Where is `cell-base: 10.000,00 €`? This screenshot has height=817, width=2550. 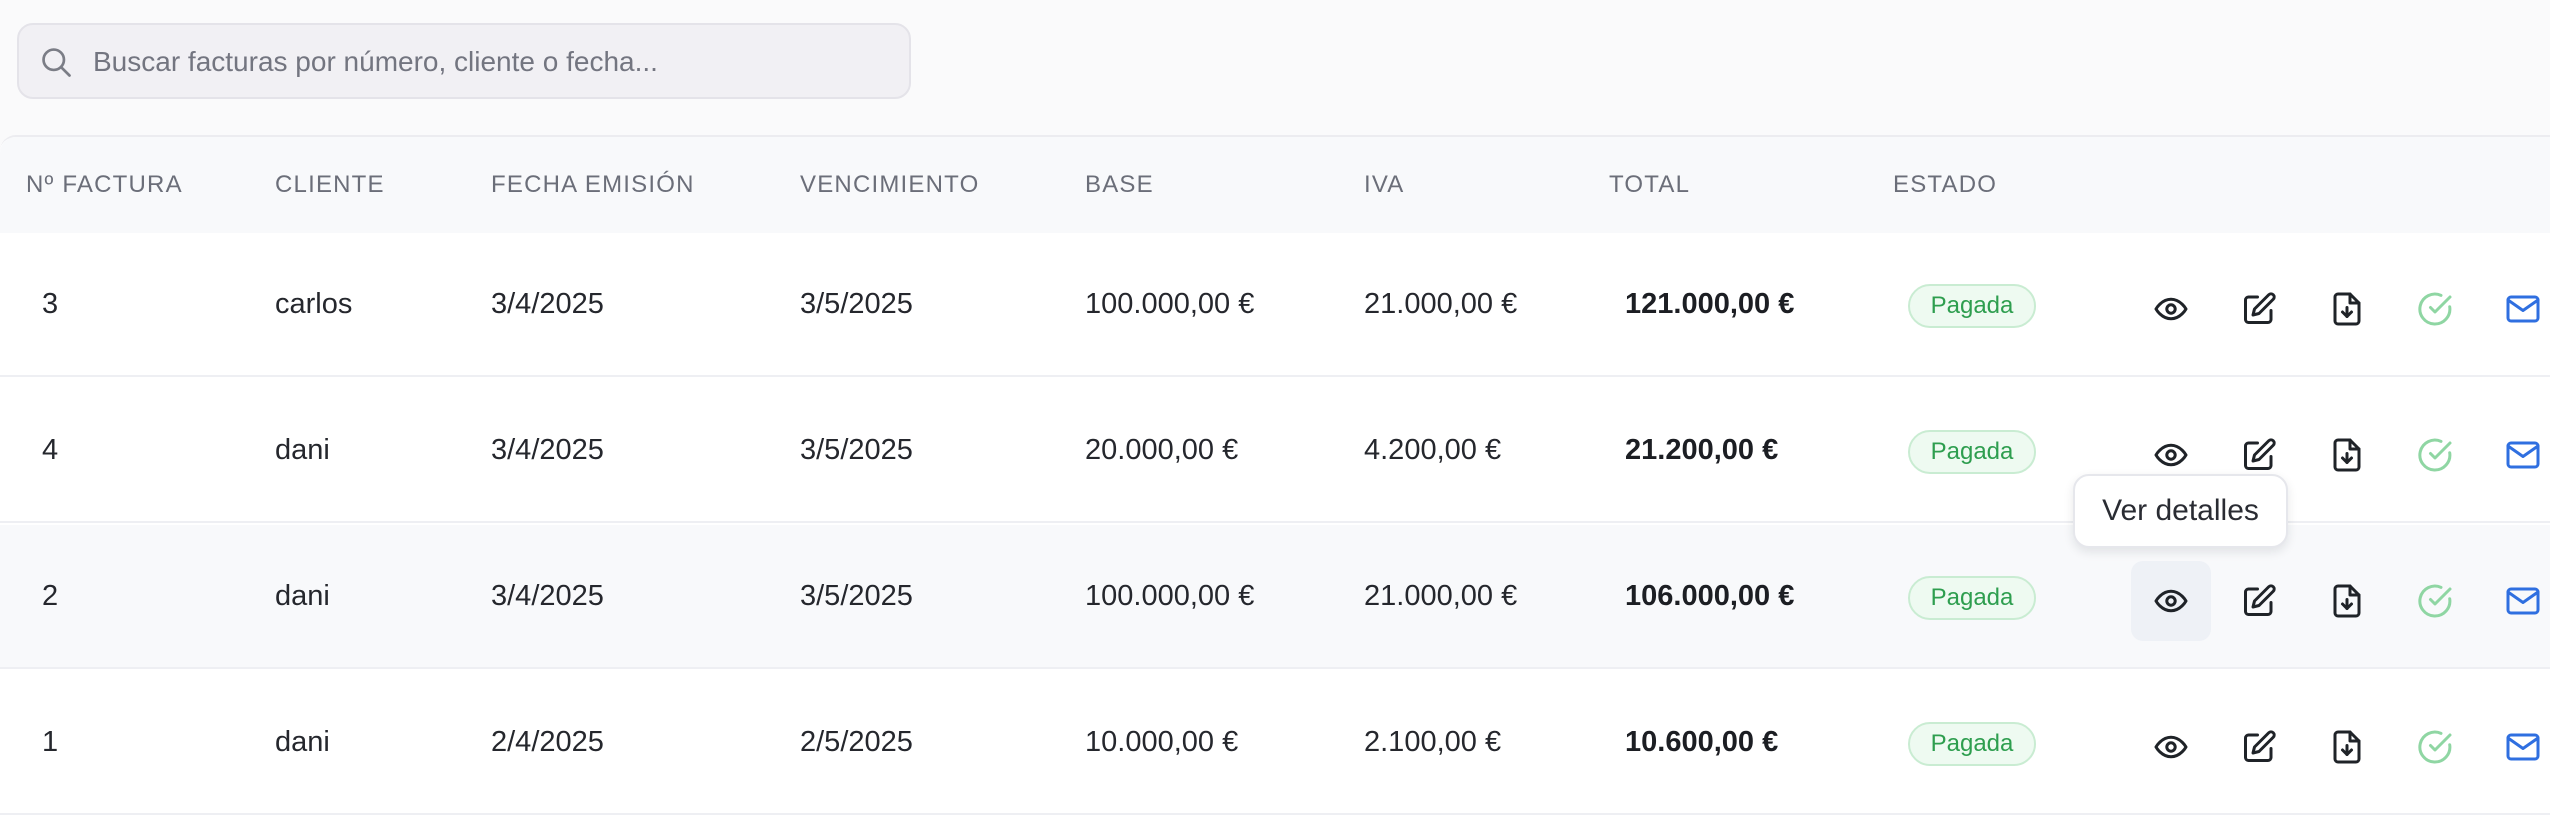
cell-base: 10.000,00 € is located at coordinates (1162, 742).